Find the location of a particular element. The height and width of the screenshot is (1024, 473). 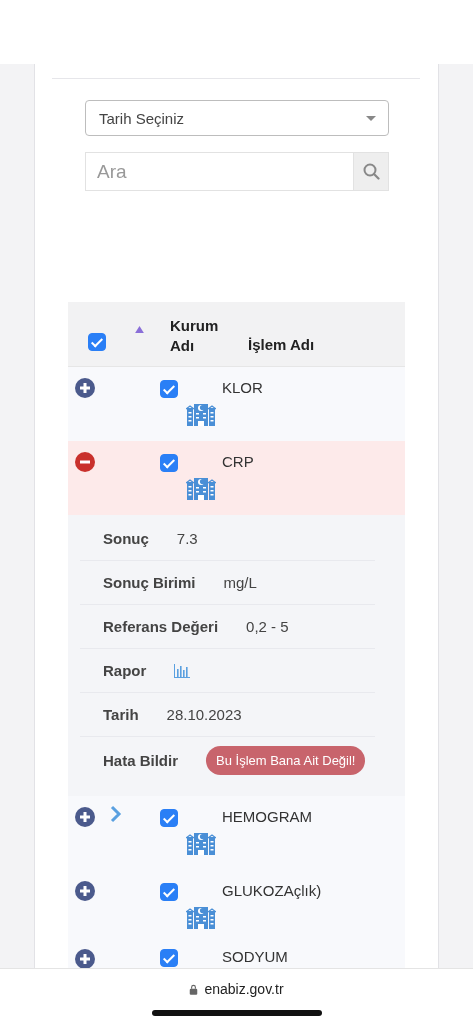

collapse-icon is located at coordinates (85, 462).